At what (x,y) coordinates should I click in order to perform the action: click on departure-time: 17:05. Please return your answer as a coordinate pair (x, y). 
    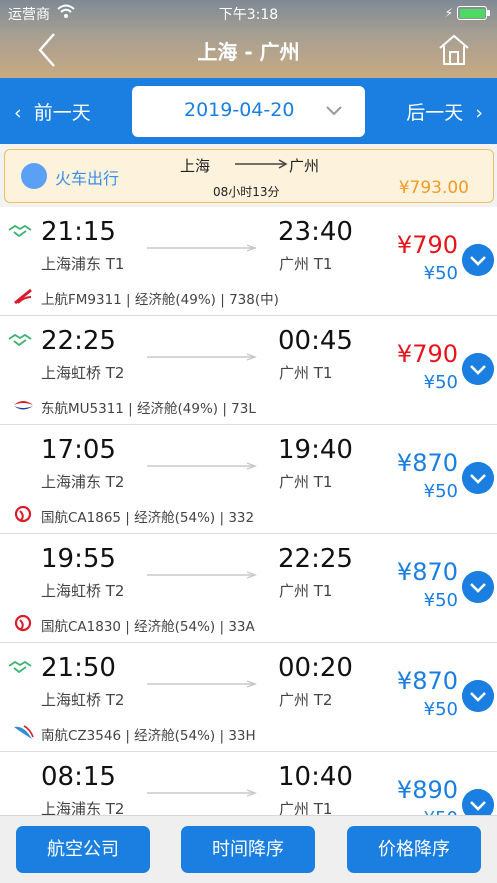
    Looking at the image, I should click on (78, 450).